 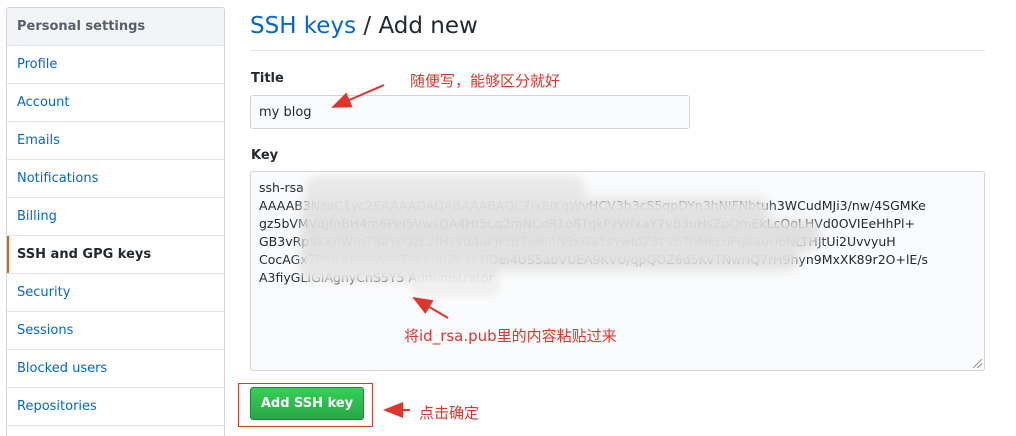 I want to click on sidebar-item-repositories: Repositories, so click(x=115, y=407).